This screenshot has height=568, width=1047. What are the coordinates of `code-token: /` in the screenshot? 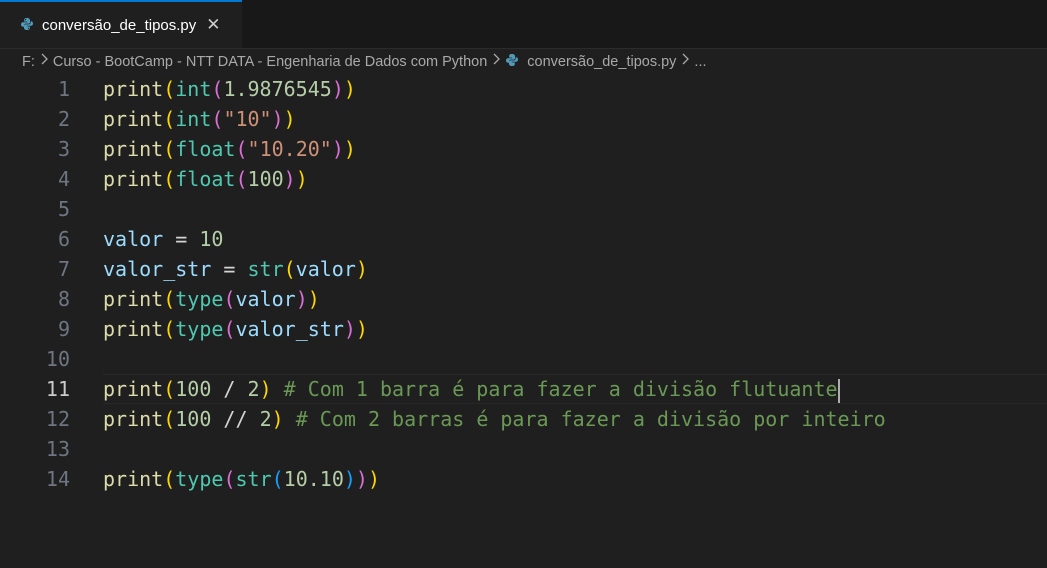 It's located at (229, 389).